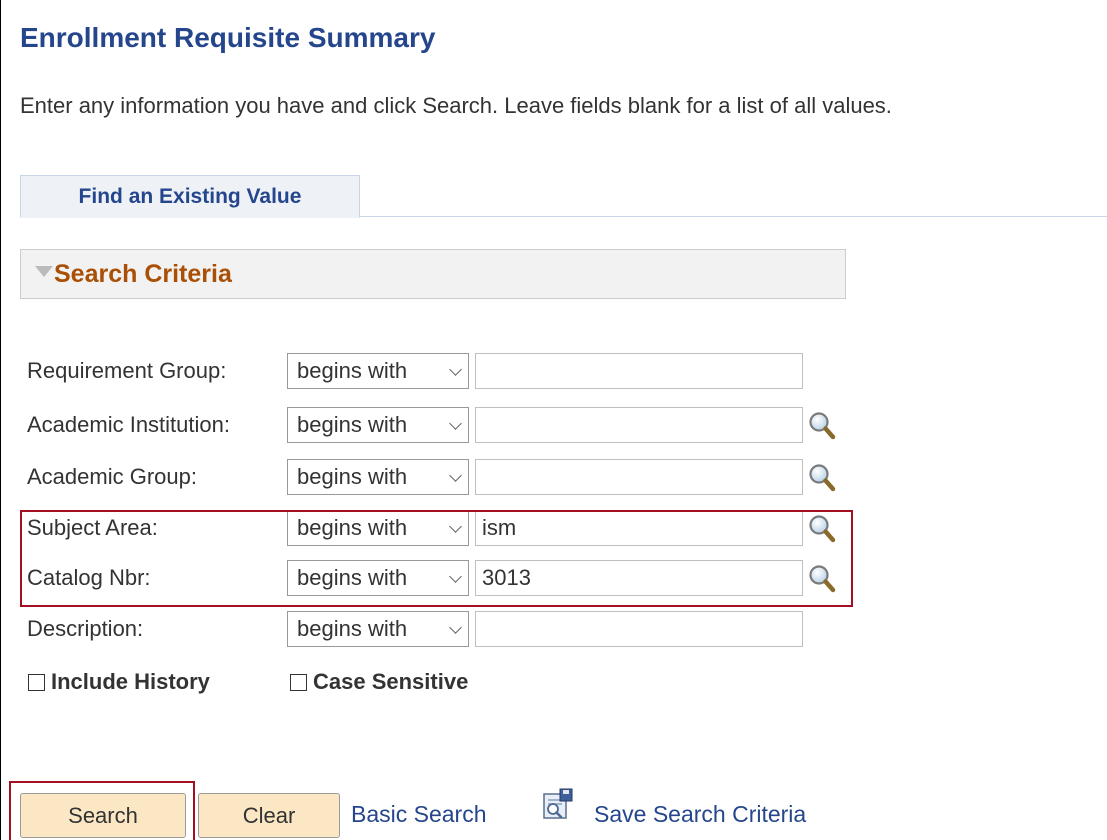 The height and width of the screenshot is (840, 1107). Describe the element at coordinates (44, 271) in the screenshot. I see `collapse-triangle-icon` at that location.